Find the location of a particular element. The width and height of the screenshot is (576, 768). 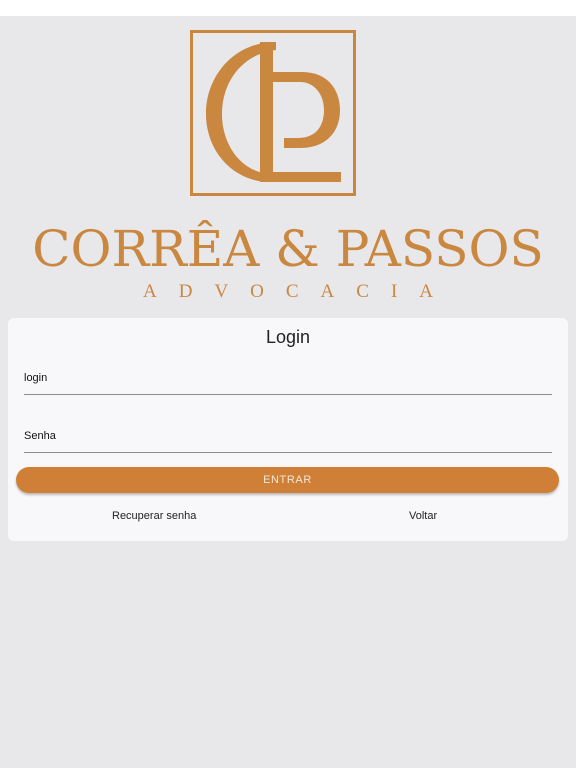

firm-subtitle: ADVOCACIA is located at coordinates (299, 291).